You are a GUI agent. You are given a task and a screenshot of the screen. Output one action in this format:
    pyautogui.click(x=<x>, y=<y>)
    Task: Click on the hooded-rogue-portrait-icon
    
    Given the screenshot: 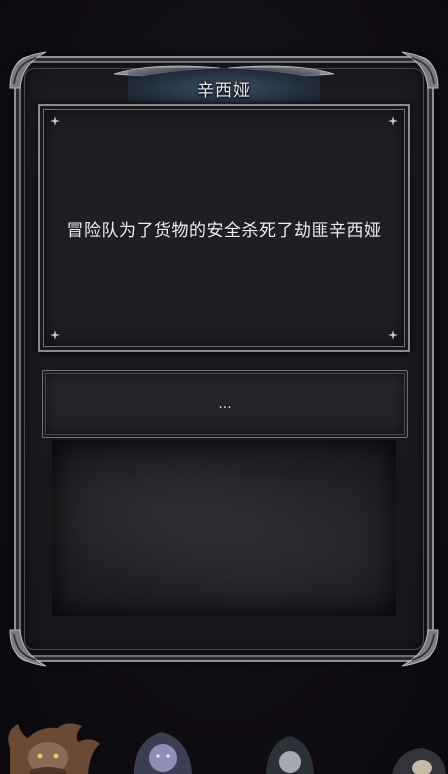 What is the action you would take?
    pyautogui.click(x=290, y=755)
    